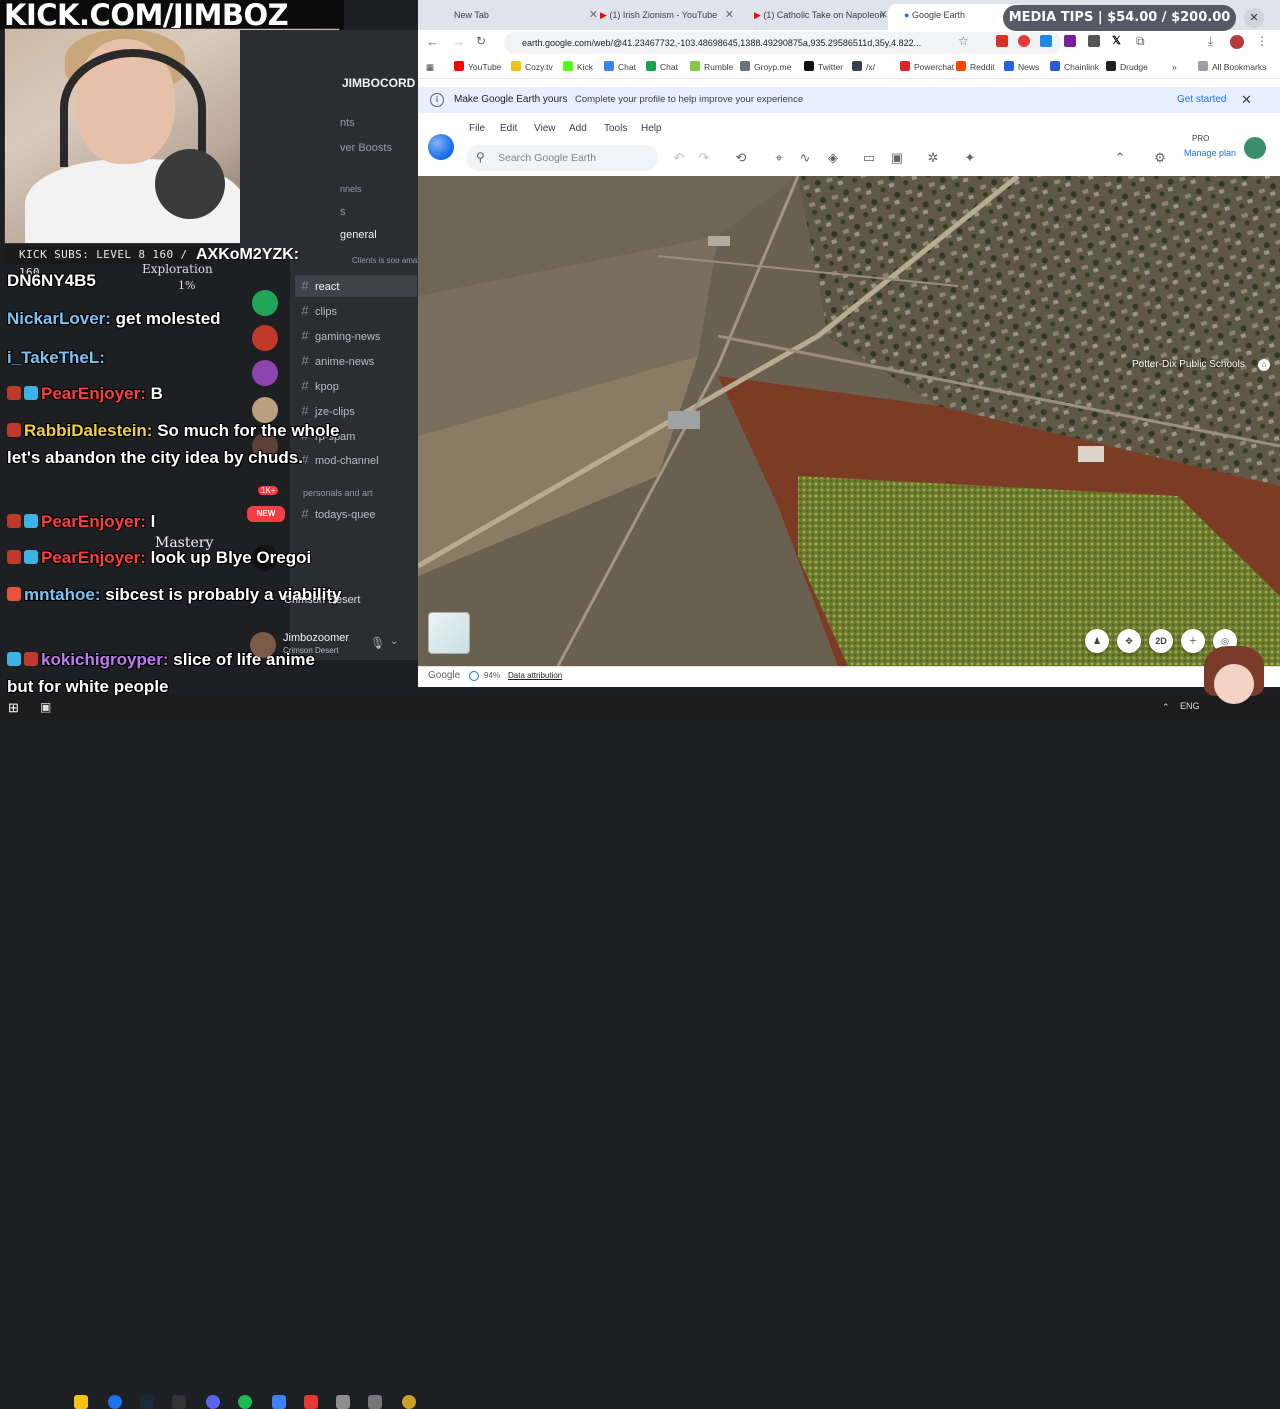 The width and height of the screenshot is (1280, 1409). What do you see at coordinates (869, 158) in the screenshot?
I see `ruler-icon: ▭` at bounding box center [869, 158].